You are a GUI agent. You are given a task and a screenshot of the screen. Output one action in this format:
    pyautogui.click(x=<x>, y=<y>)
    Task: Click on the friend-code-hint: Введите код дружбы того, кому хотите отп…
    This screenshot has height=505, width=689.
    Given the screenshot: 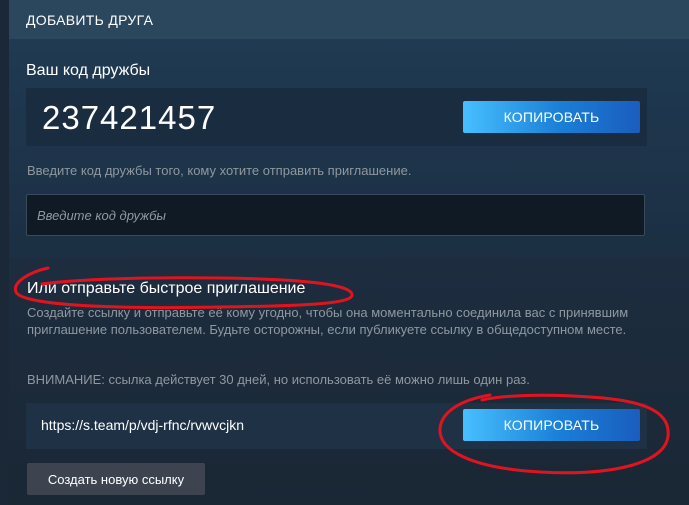 What is the action you would take?
    pyautogui.click(x=219, y=170)
    